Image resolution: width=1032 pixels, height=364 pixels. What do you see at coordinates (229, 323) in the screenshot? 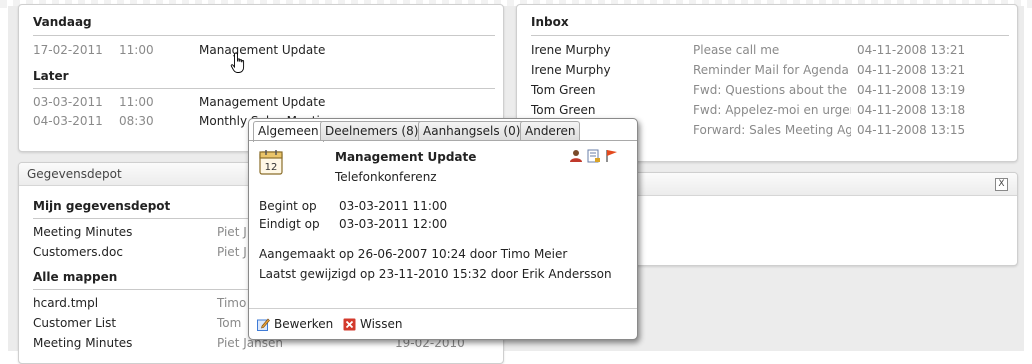
I see `file-owner: Tom` at bounding box center [229, 323].